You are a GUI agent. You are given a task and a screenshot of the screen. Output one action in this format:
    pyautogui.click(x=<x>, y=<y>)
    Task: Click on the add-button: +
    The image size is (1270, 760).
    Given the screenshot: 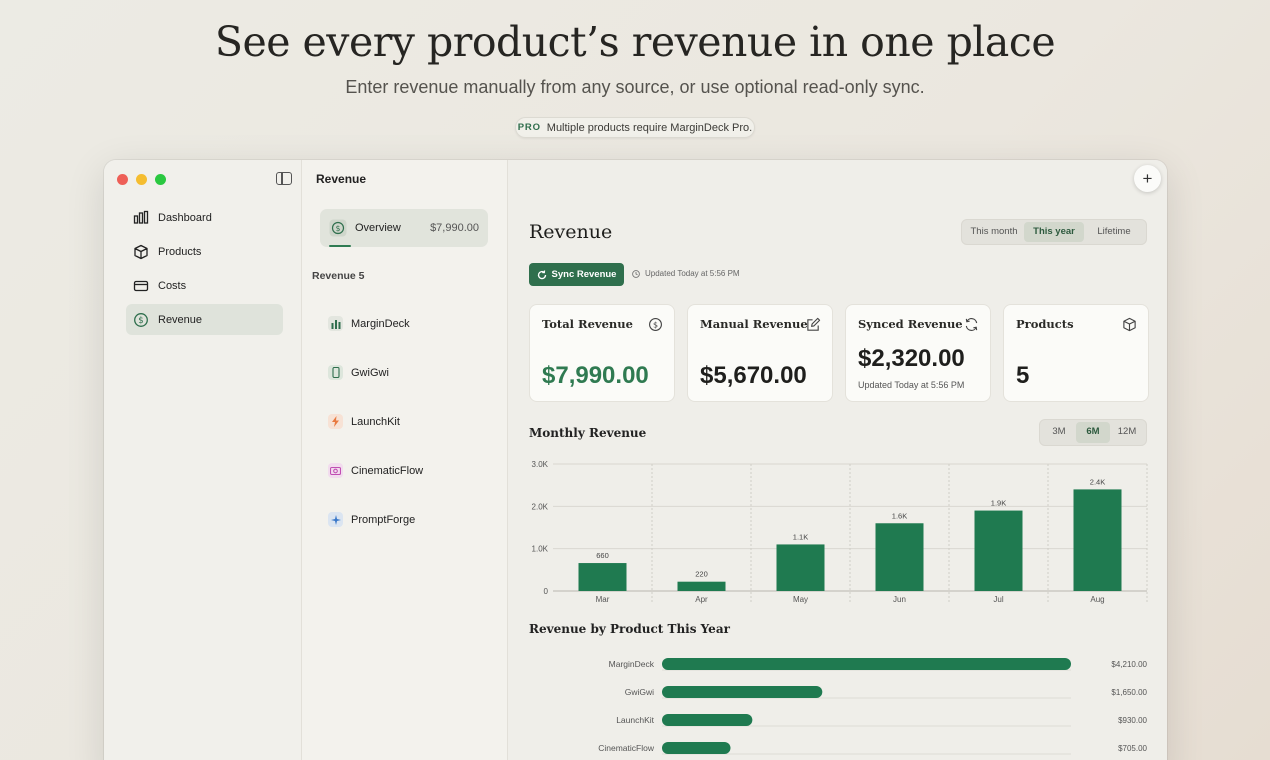 What is the action you would take?
    pyautogui.click(x=1147, y=178)
    